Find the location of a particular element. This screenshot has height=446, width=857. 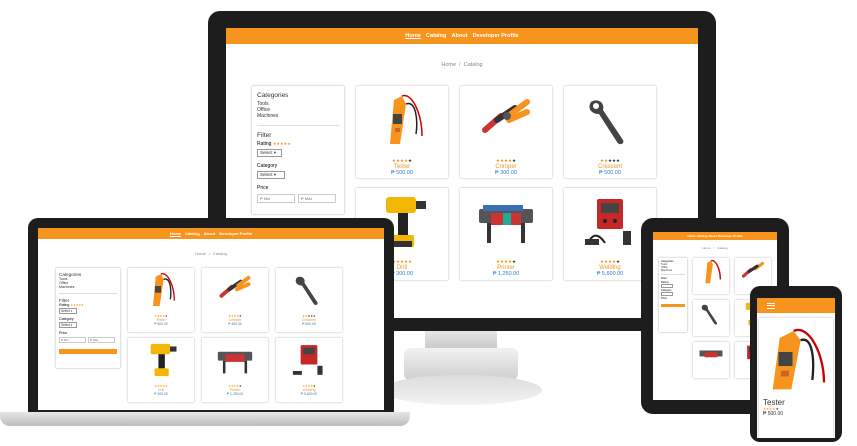

product-card: ★★★★★ Welding ₱ 5,600.00 is located at coordinates (309, 370).